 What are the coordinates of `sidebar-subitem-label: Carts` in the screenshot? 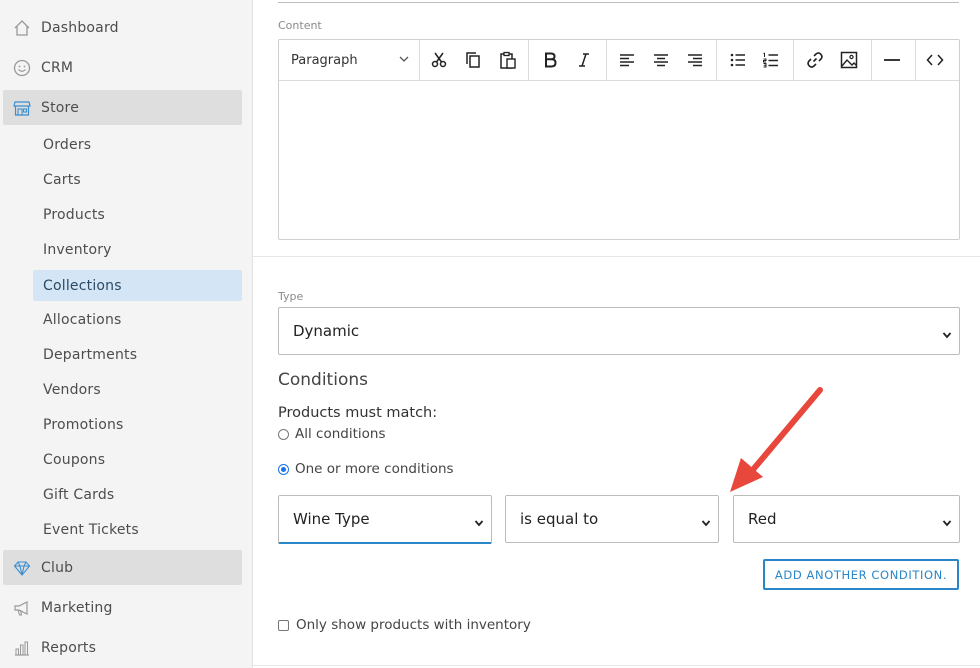 It's located at (62, 179).